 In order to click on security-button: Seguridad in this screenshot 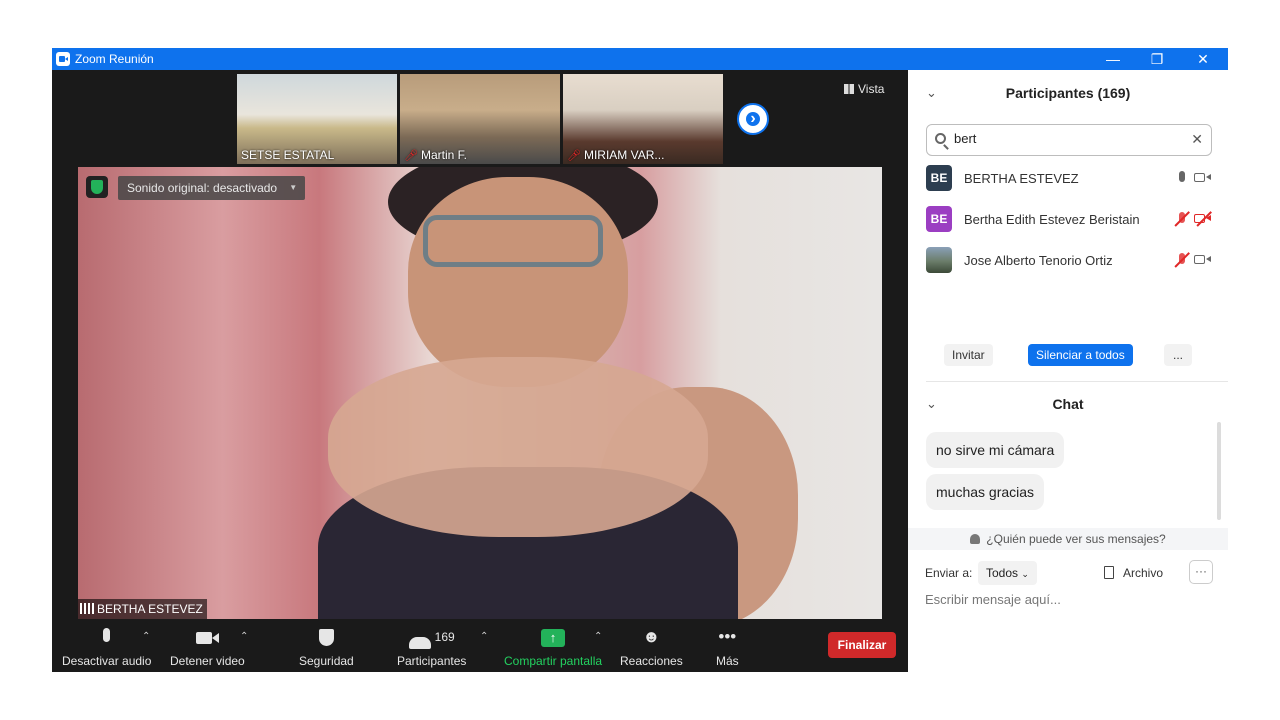, I will do `click(326, 646)`.